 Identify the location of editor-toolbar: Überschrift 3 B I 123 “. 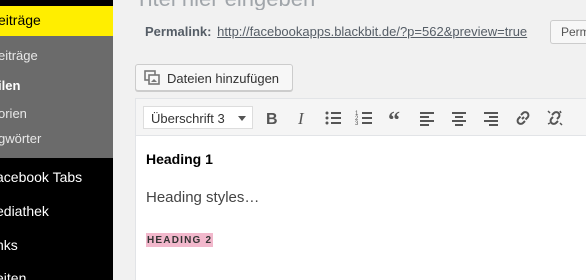
(361, 117).